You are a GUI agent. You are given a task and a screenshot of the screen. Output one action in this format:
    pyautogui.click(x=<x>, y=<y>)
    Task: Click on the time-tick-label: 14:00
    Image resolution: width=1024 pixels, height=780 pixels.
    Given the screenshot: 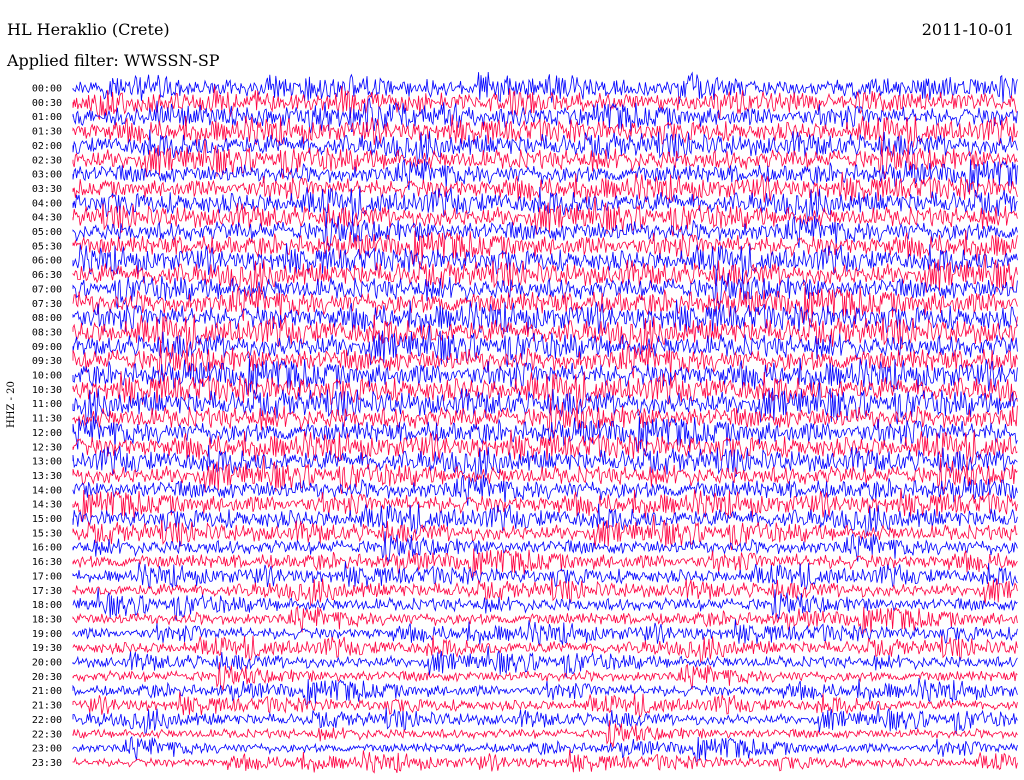 What is the action you would take?
    pyautogui.click(x=47, y=490)
    